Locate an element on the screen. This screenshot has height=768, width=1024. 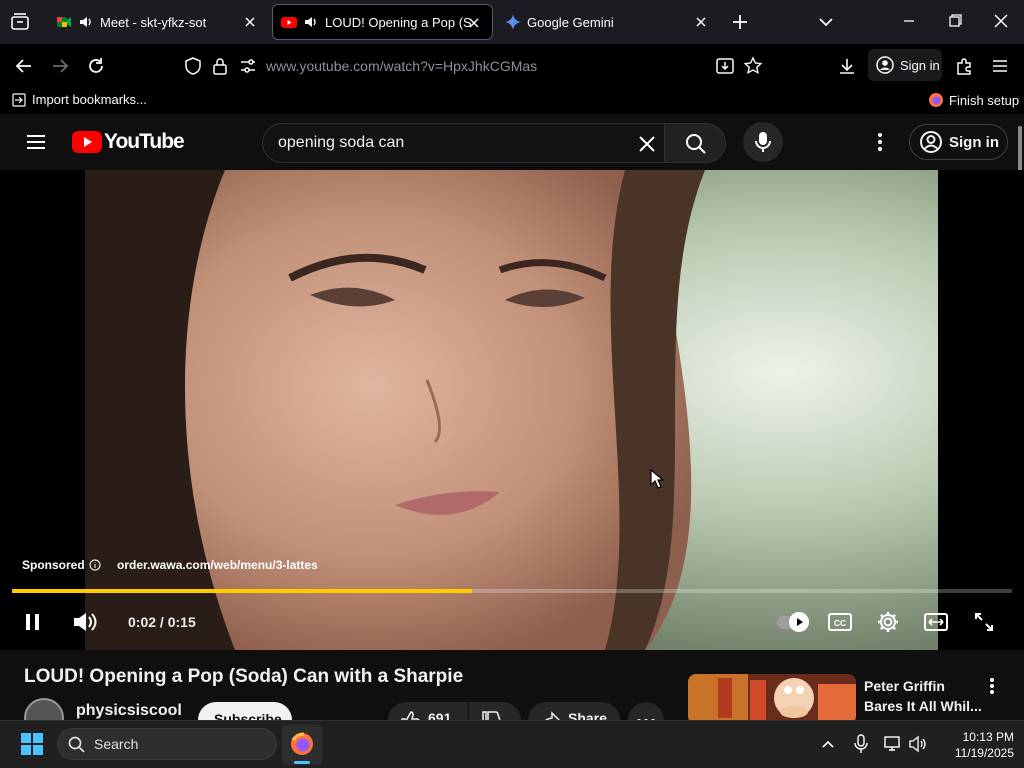
time-display: 0:02 / 0:15 is located at coordinates (162, 622).